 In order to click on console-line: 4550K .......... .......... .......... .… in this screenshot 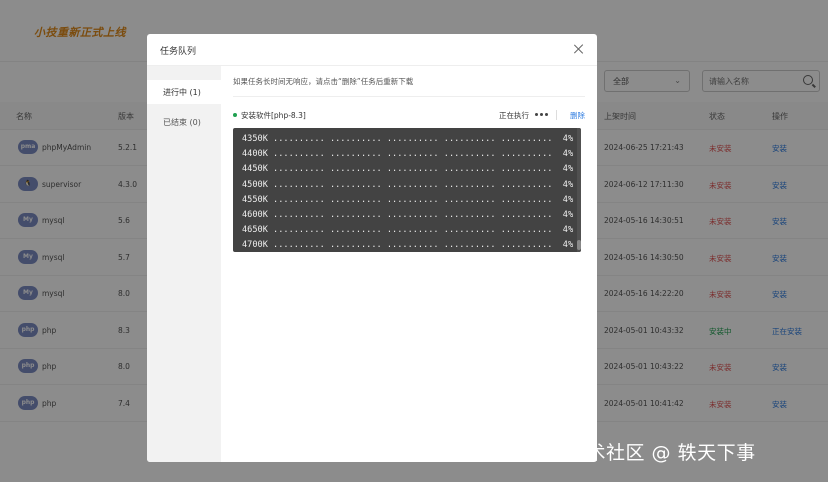, I will do `click(411, 199)`.